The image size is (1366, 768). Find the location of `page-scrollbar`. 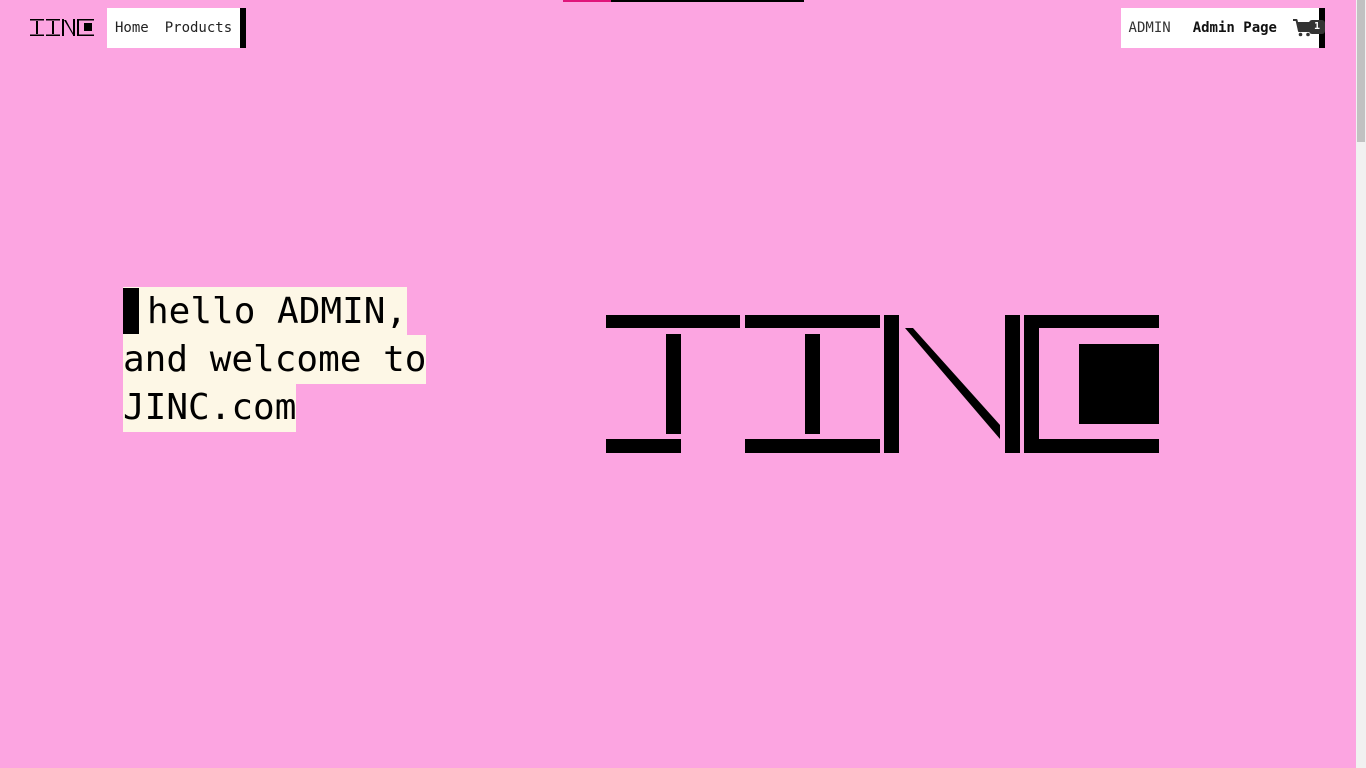

page-scrollbar is located at coordinates (1361, 384).